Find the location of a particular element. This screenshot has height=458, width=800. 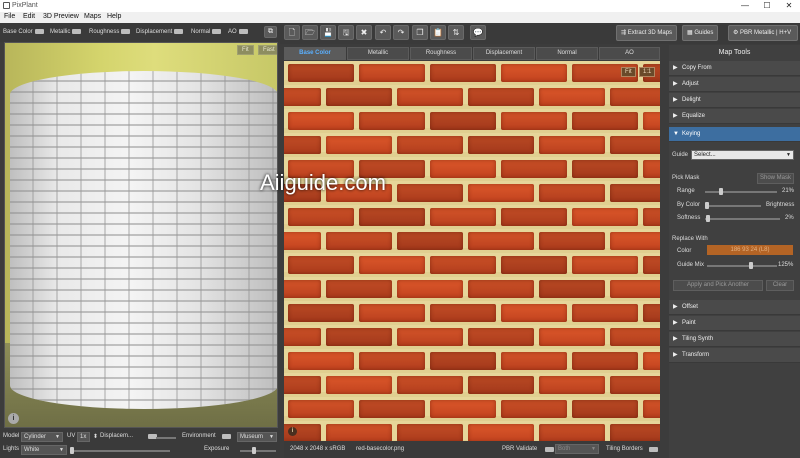

uv-stepper-icon: ⬍ is located at coordinates (95, 436).